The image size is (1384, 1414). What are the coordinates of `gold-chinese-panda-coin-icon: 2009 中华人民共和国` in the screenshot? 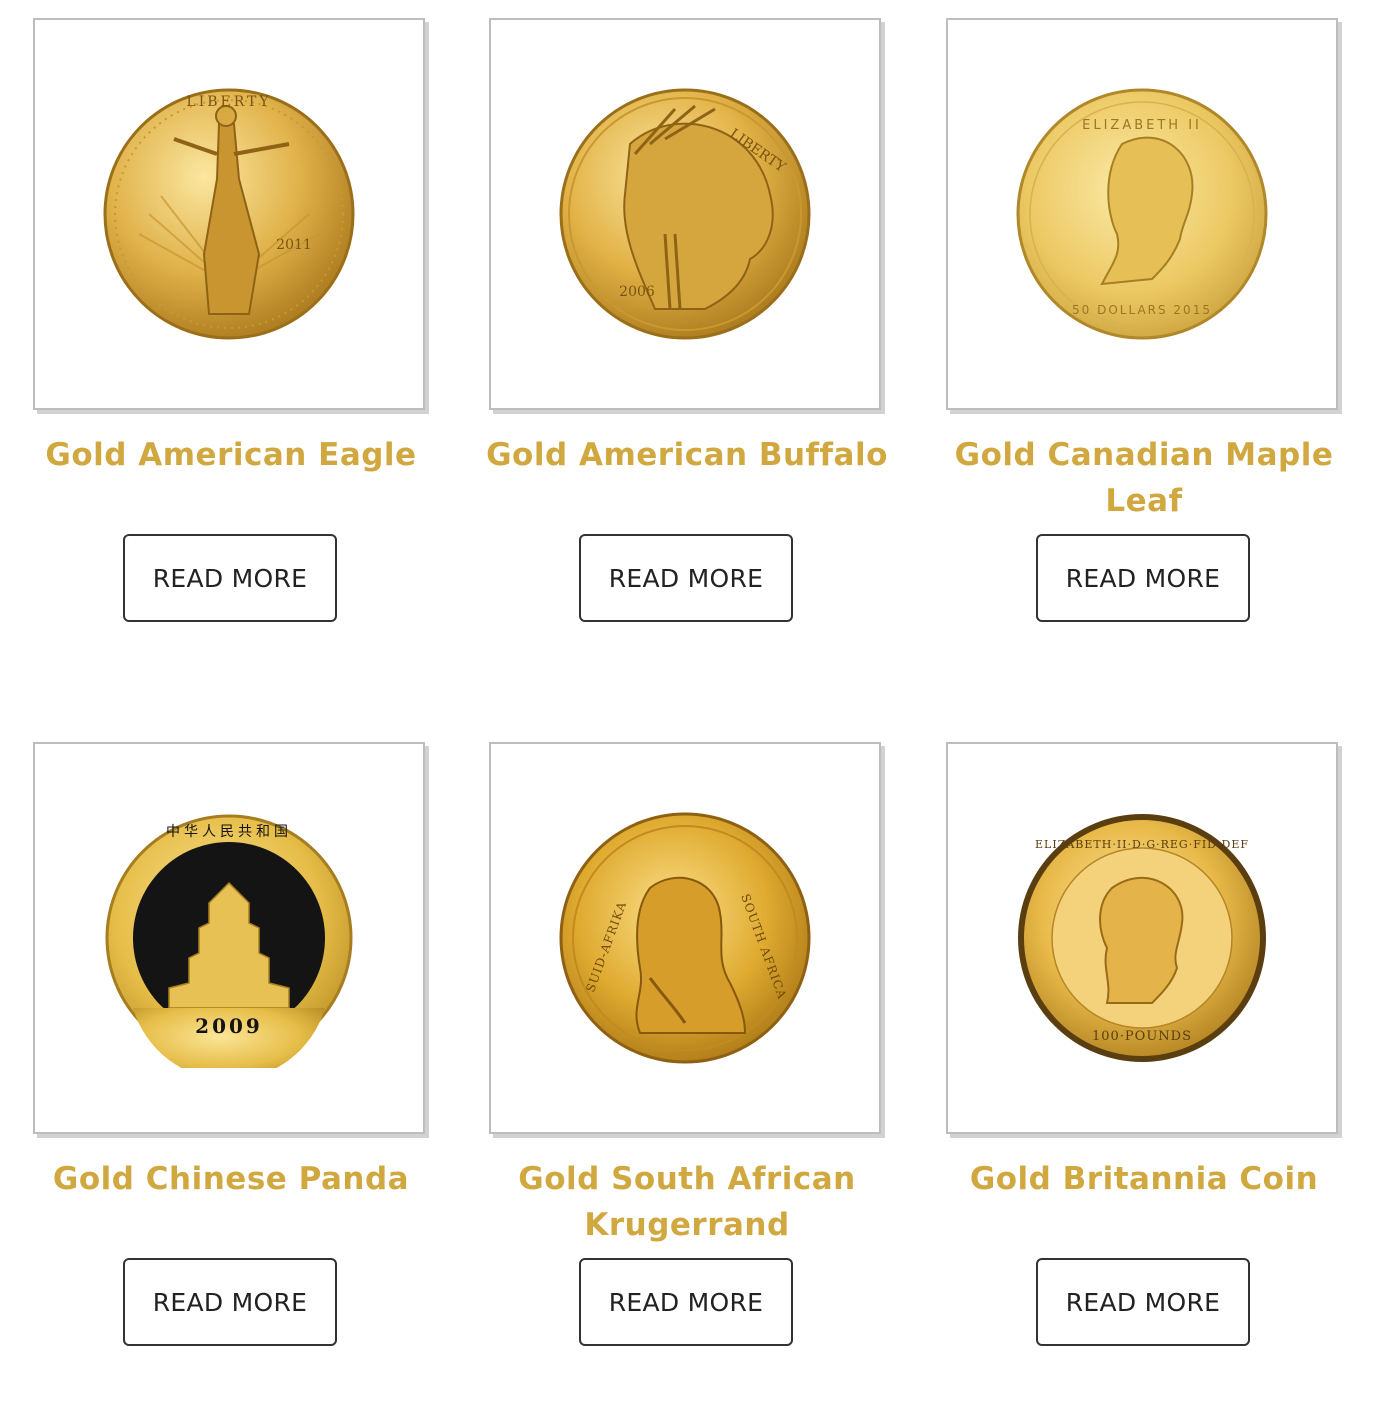 It's located at (229, 941).